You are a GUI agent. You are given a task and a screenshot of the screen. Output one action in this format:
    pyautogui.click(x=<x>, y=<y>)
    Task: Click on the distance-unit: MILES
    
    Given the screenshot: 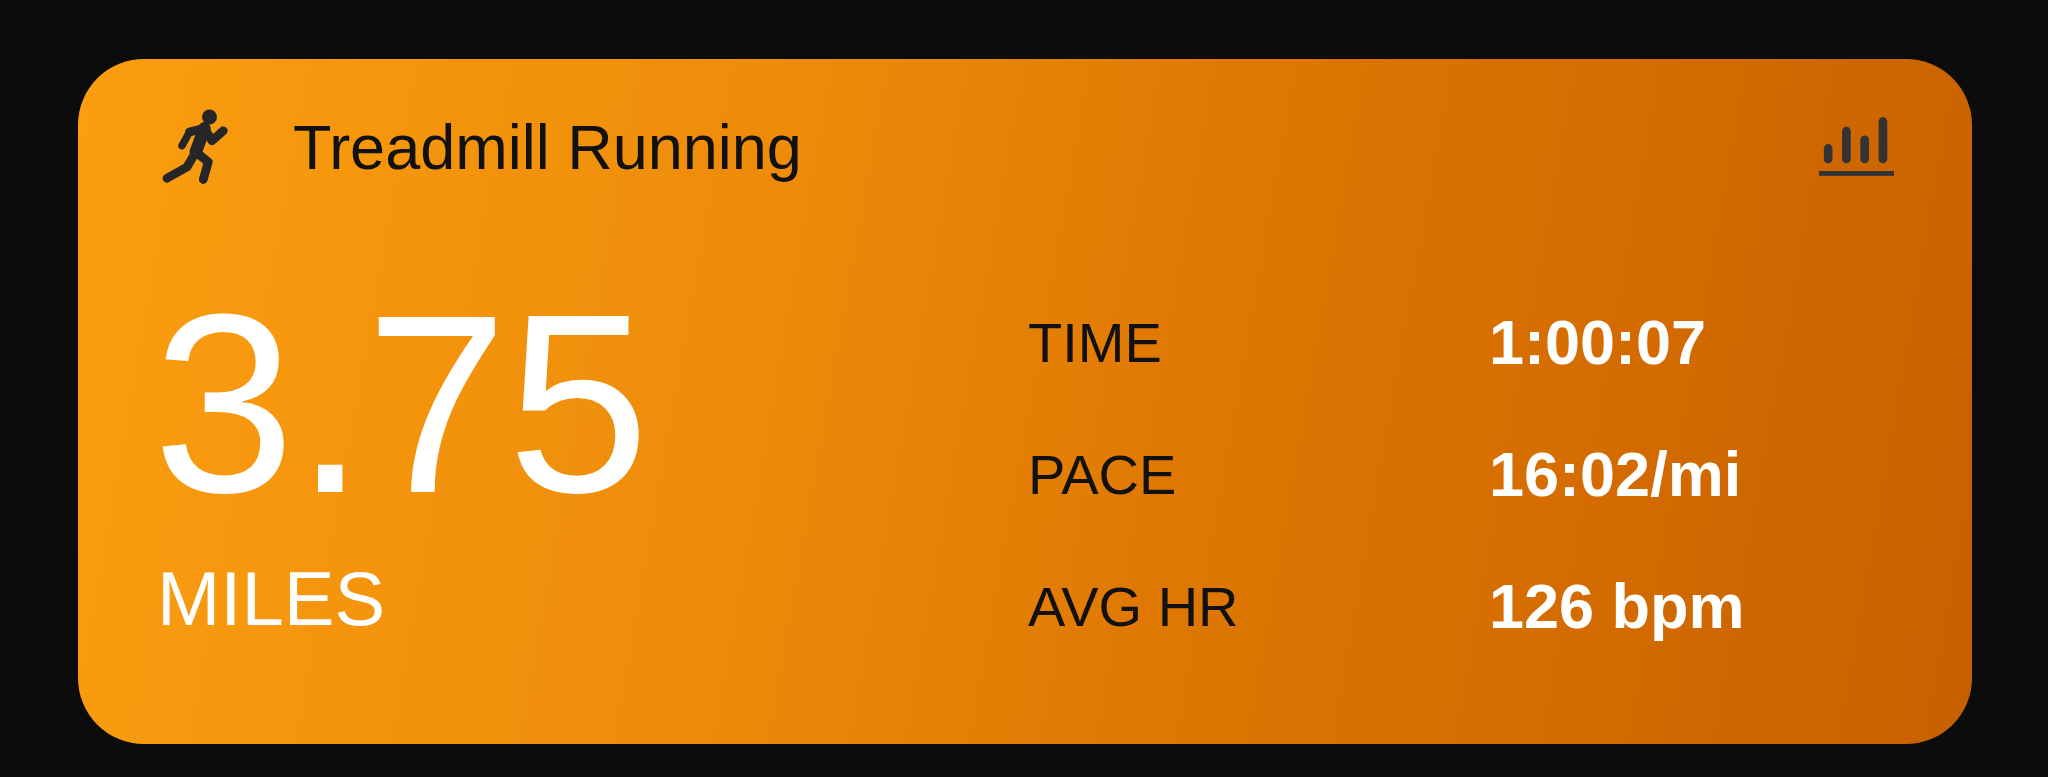 What is the action you would take?
    pyautogui.click(x=272, y=599)
    